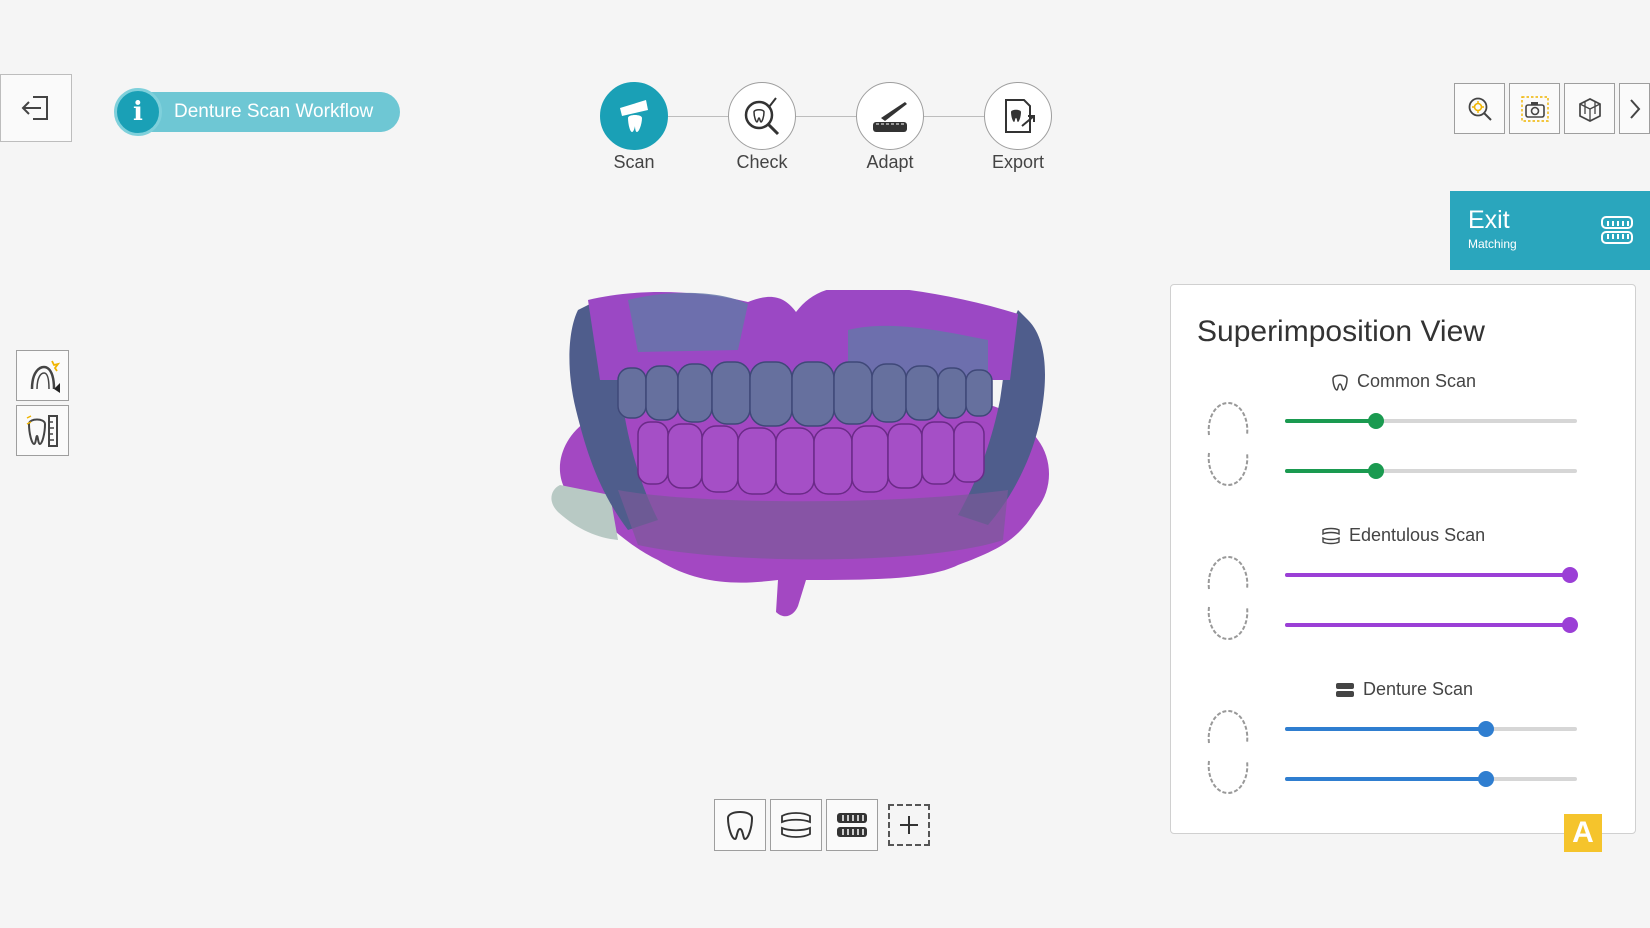  I want to click on denture-knife-icon, so click(890, 117).